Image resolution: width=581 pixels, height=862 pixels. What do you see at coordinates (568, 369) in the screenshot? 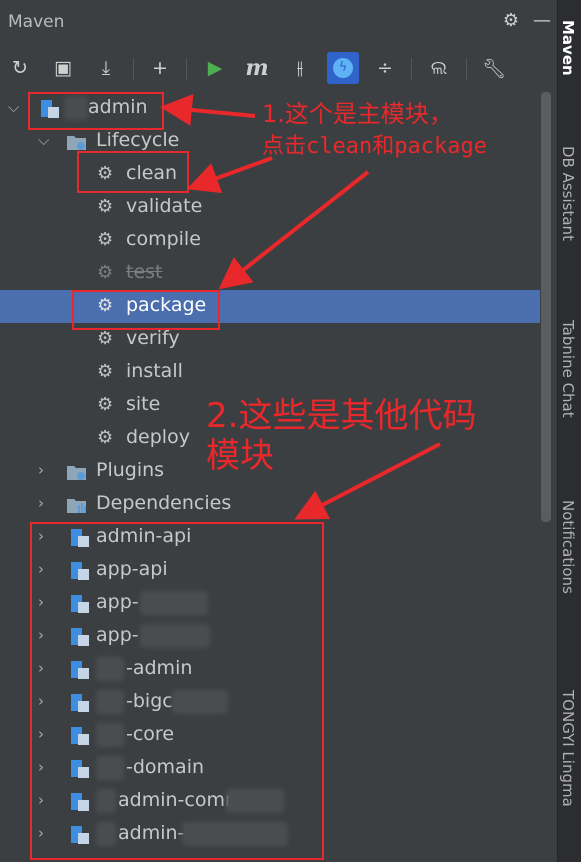
I see `tab-tabnine-chat: Tabnine Chat` at bounding box center [568, 369].